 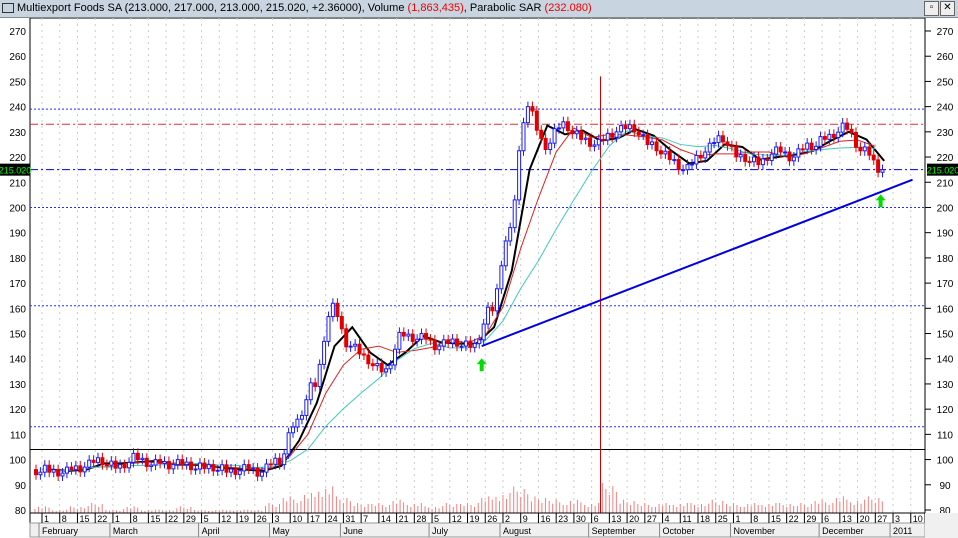 I want to click on restore-button: ▫, so click(x=931, y=8).